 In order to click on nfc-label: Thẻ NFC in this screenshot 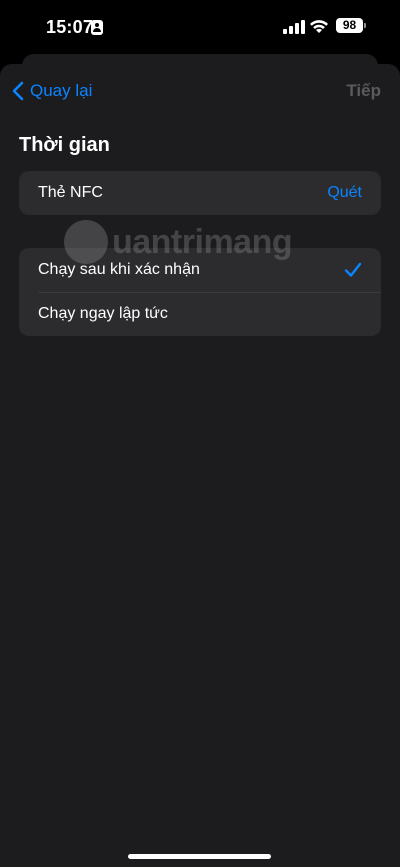, I will do `click(70, 192)`.